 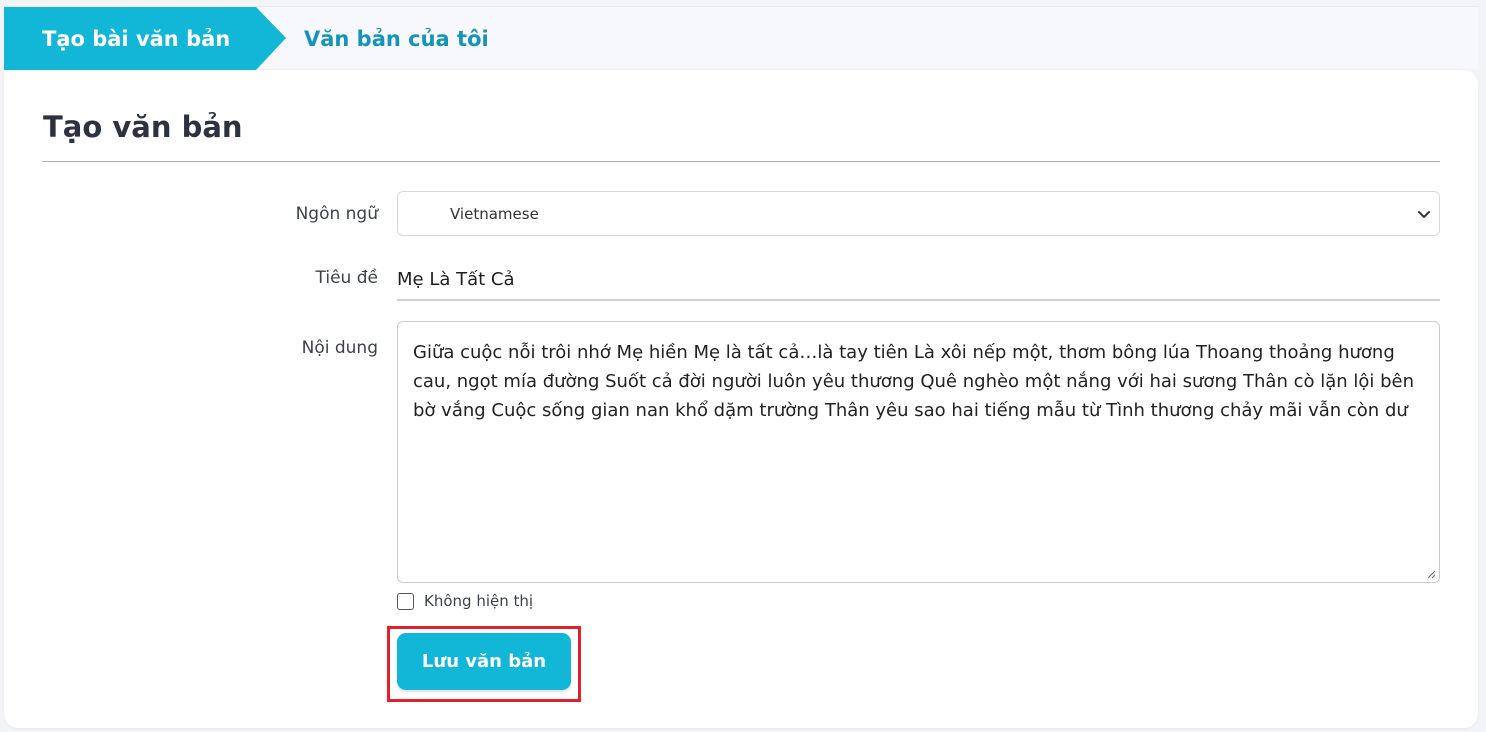 What do you see at coordinates (494, 213) in the screenshot?
I see `language-select-value: Vietnamese` at bounding box center [494, 213].